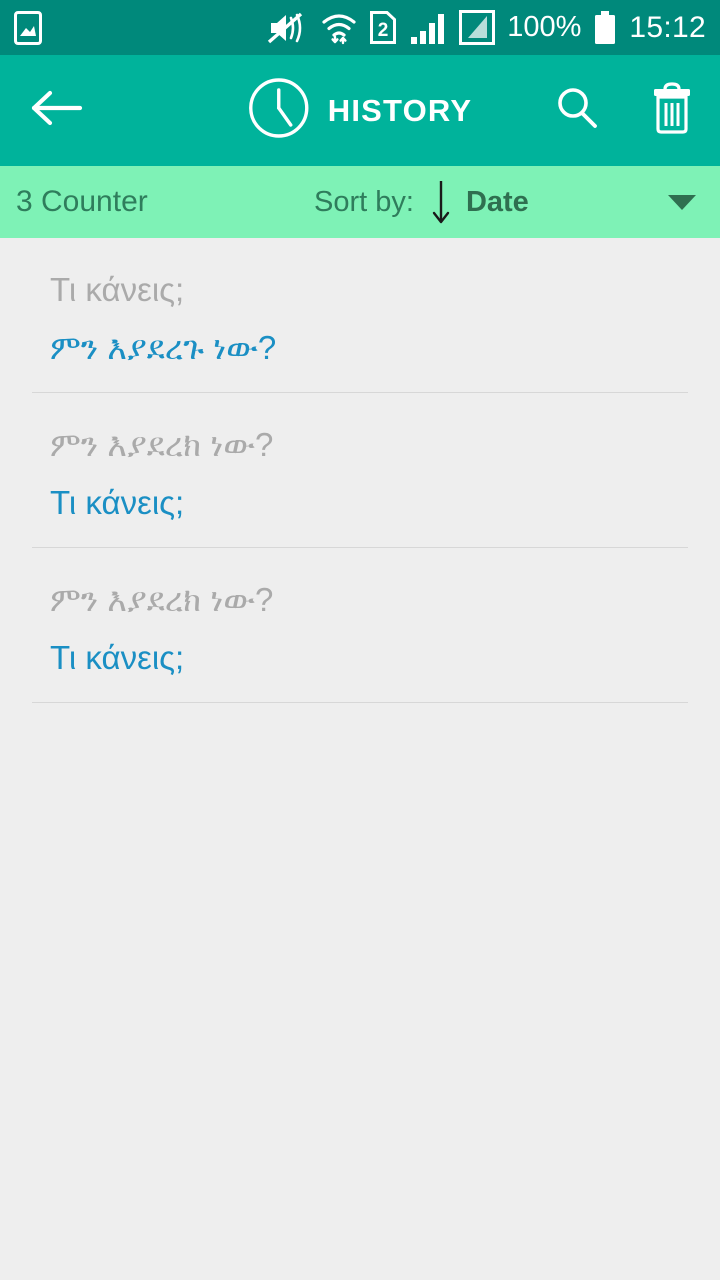 The height and width of the screenshot is (1280, 720). I want to click on app-bar: HISTORY, so click(360, 110).